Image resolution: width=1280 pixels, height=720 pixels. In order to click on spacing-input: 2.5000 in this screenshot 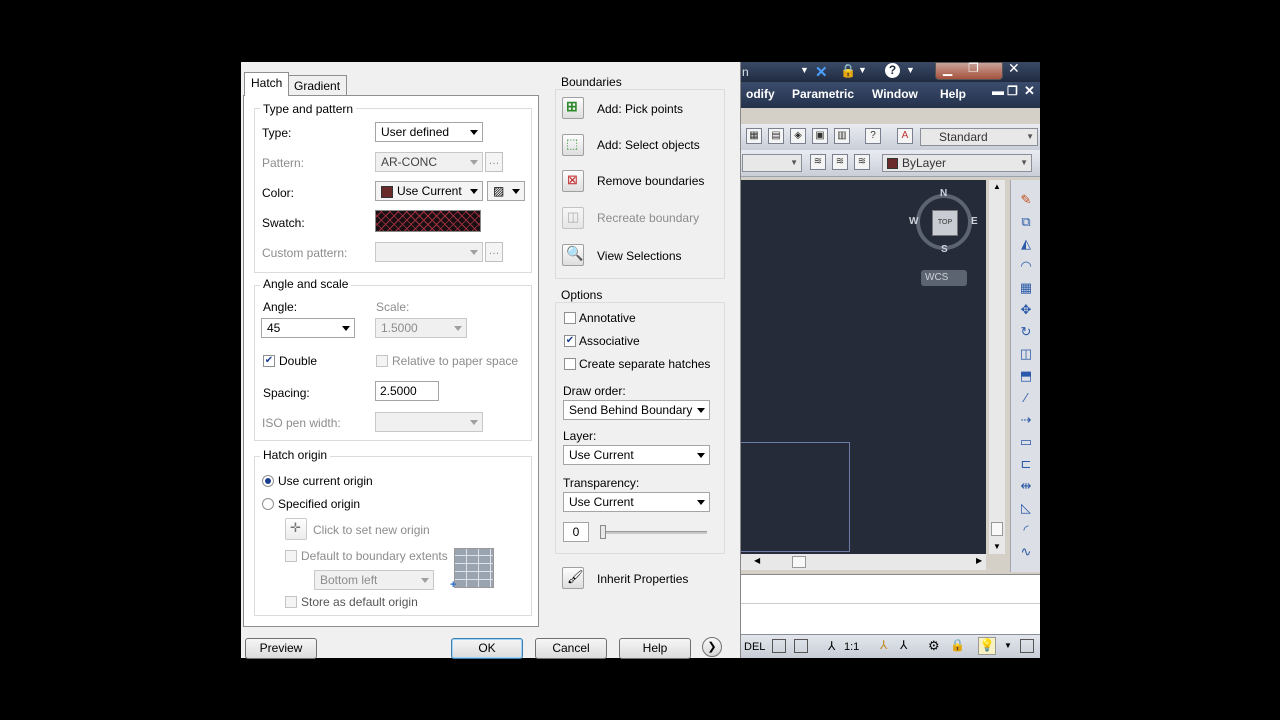, I will do `click(407, 391)`.